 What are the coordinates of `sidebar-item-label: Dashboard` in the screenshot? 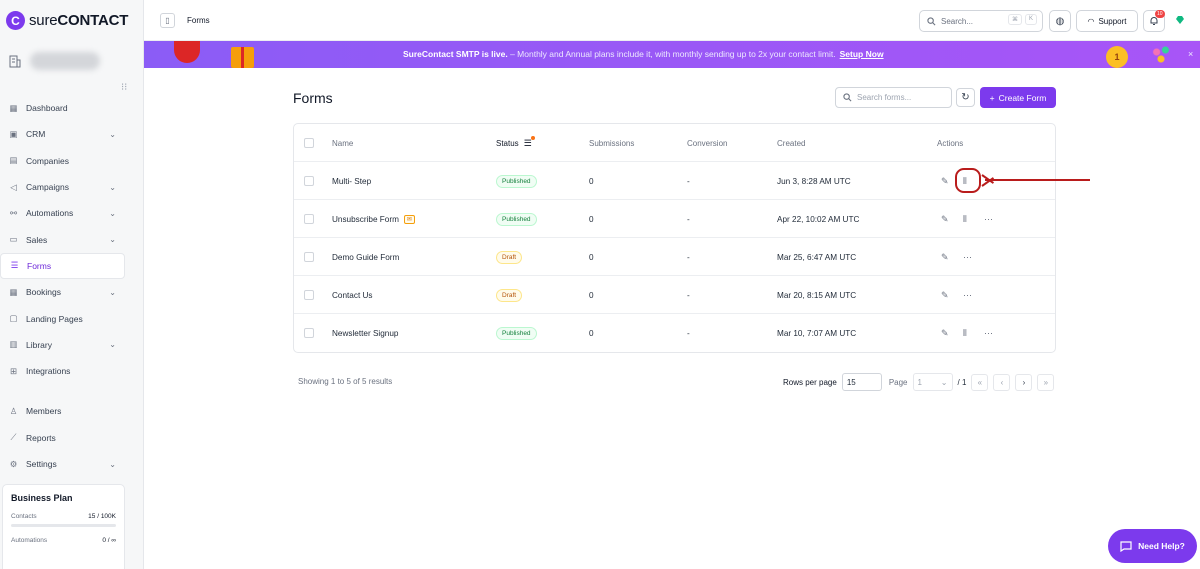 It's located at (47, 108).